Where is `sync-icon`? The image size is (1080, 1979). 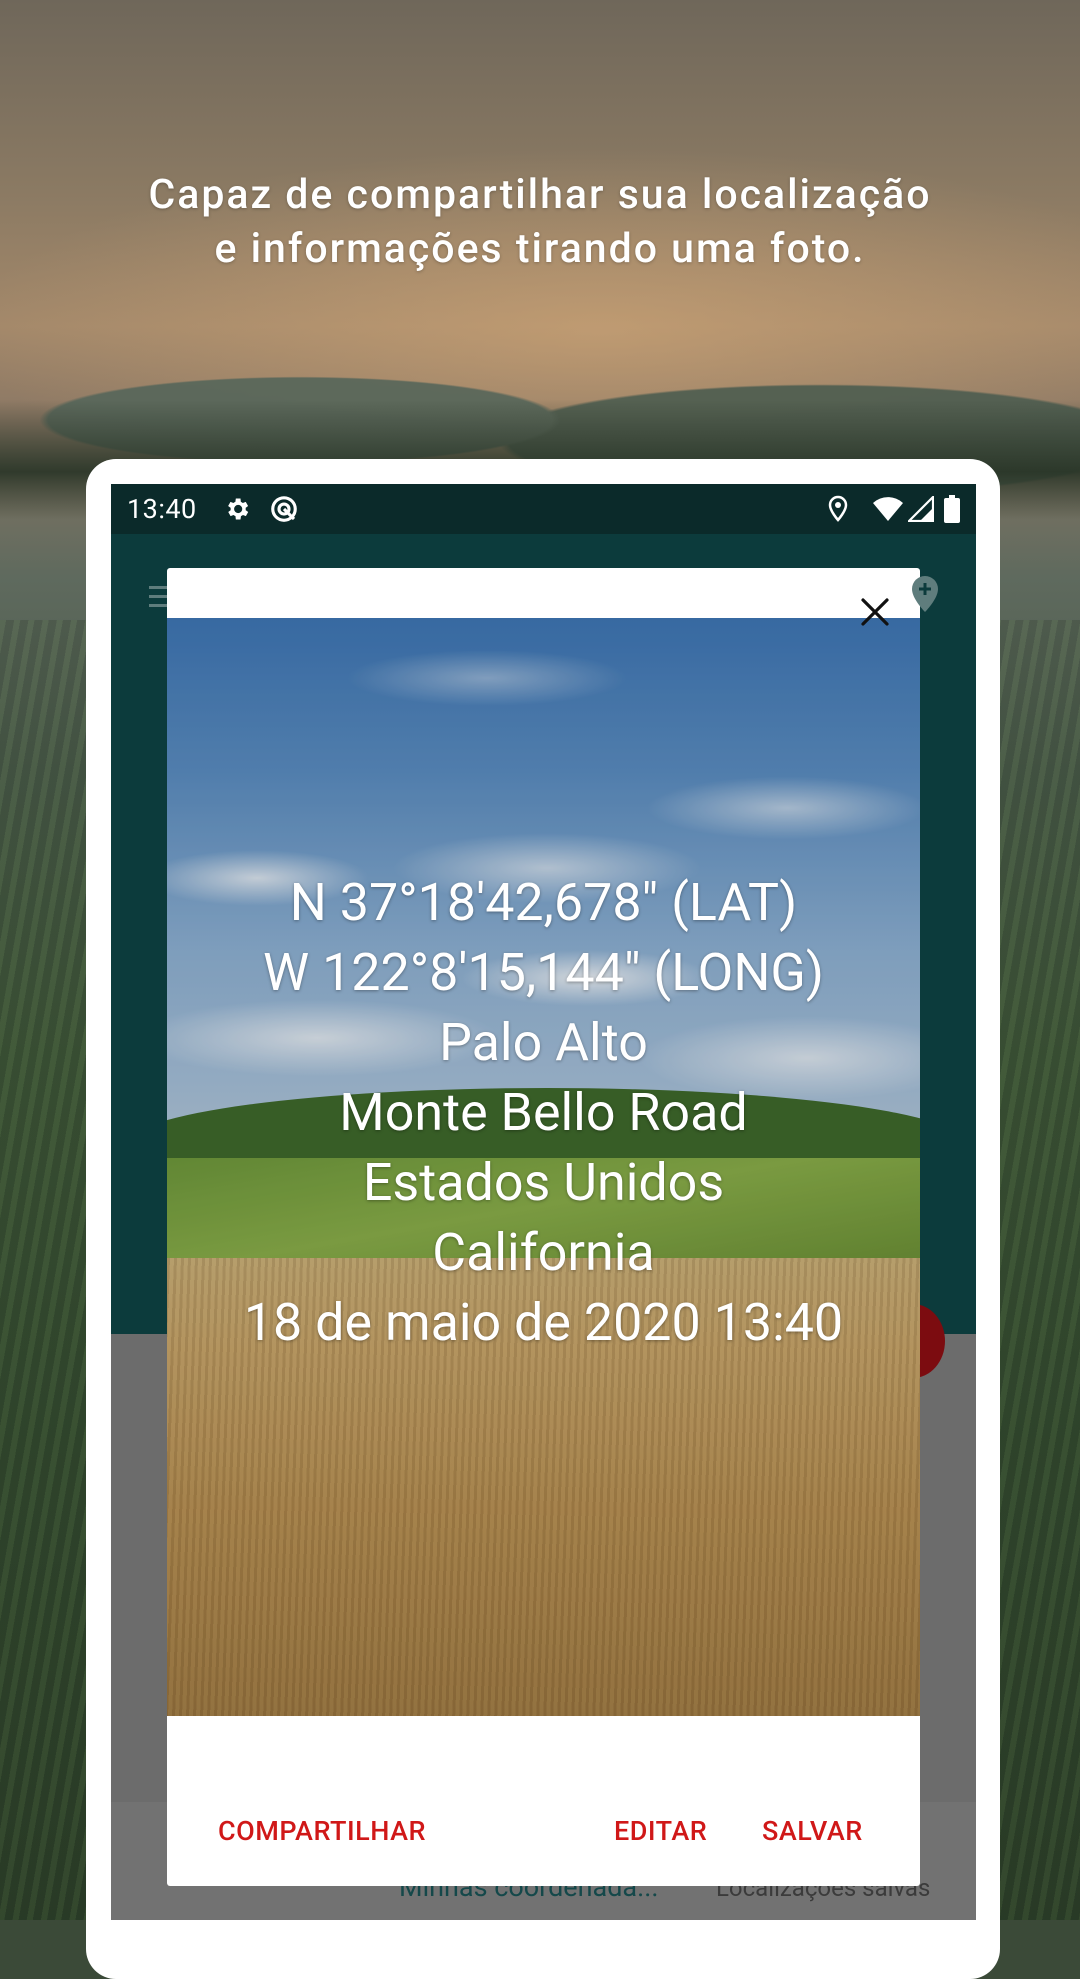
sync-icon is located at coordinates (284, 509).